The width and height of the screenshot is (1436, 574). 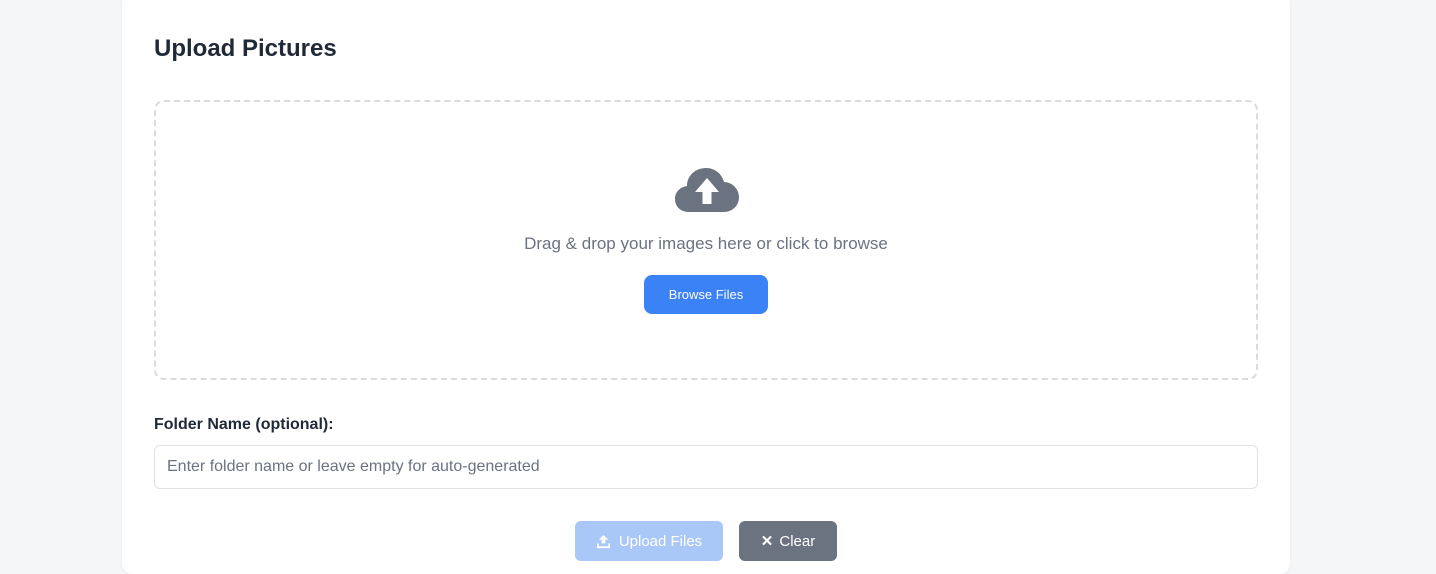 I want to click on close-icon: ✕, so click(x=767, y=541).